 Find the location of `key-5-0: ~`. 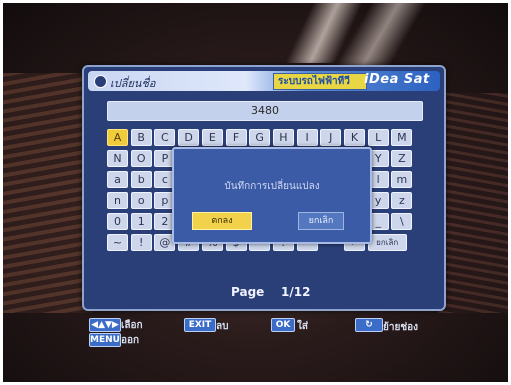

key-5-0: ~ is located at coordinates (117, 242).